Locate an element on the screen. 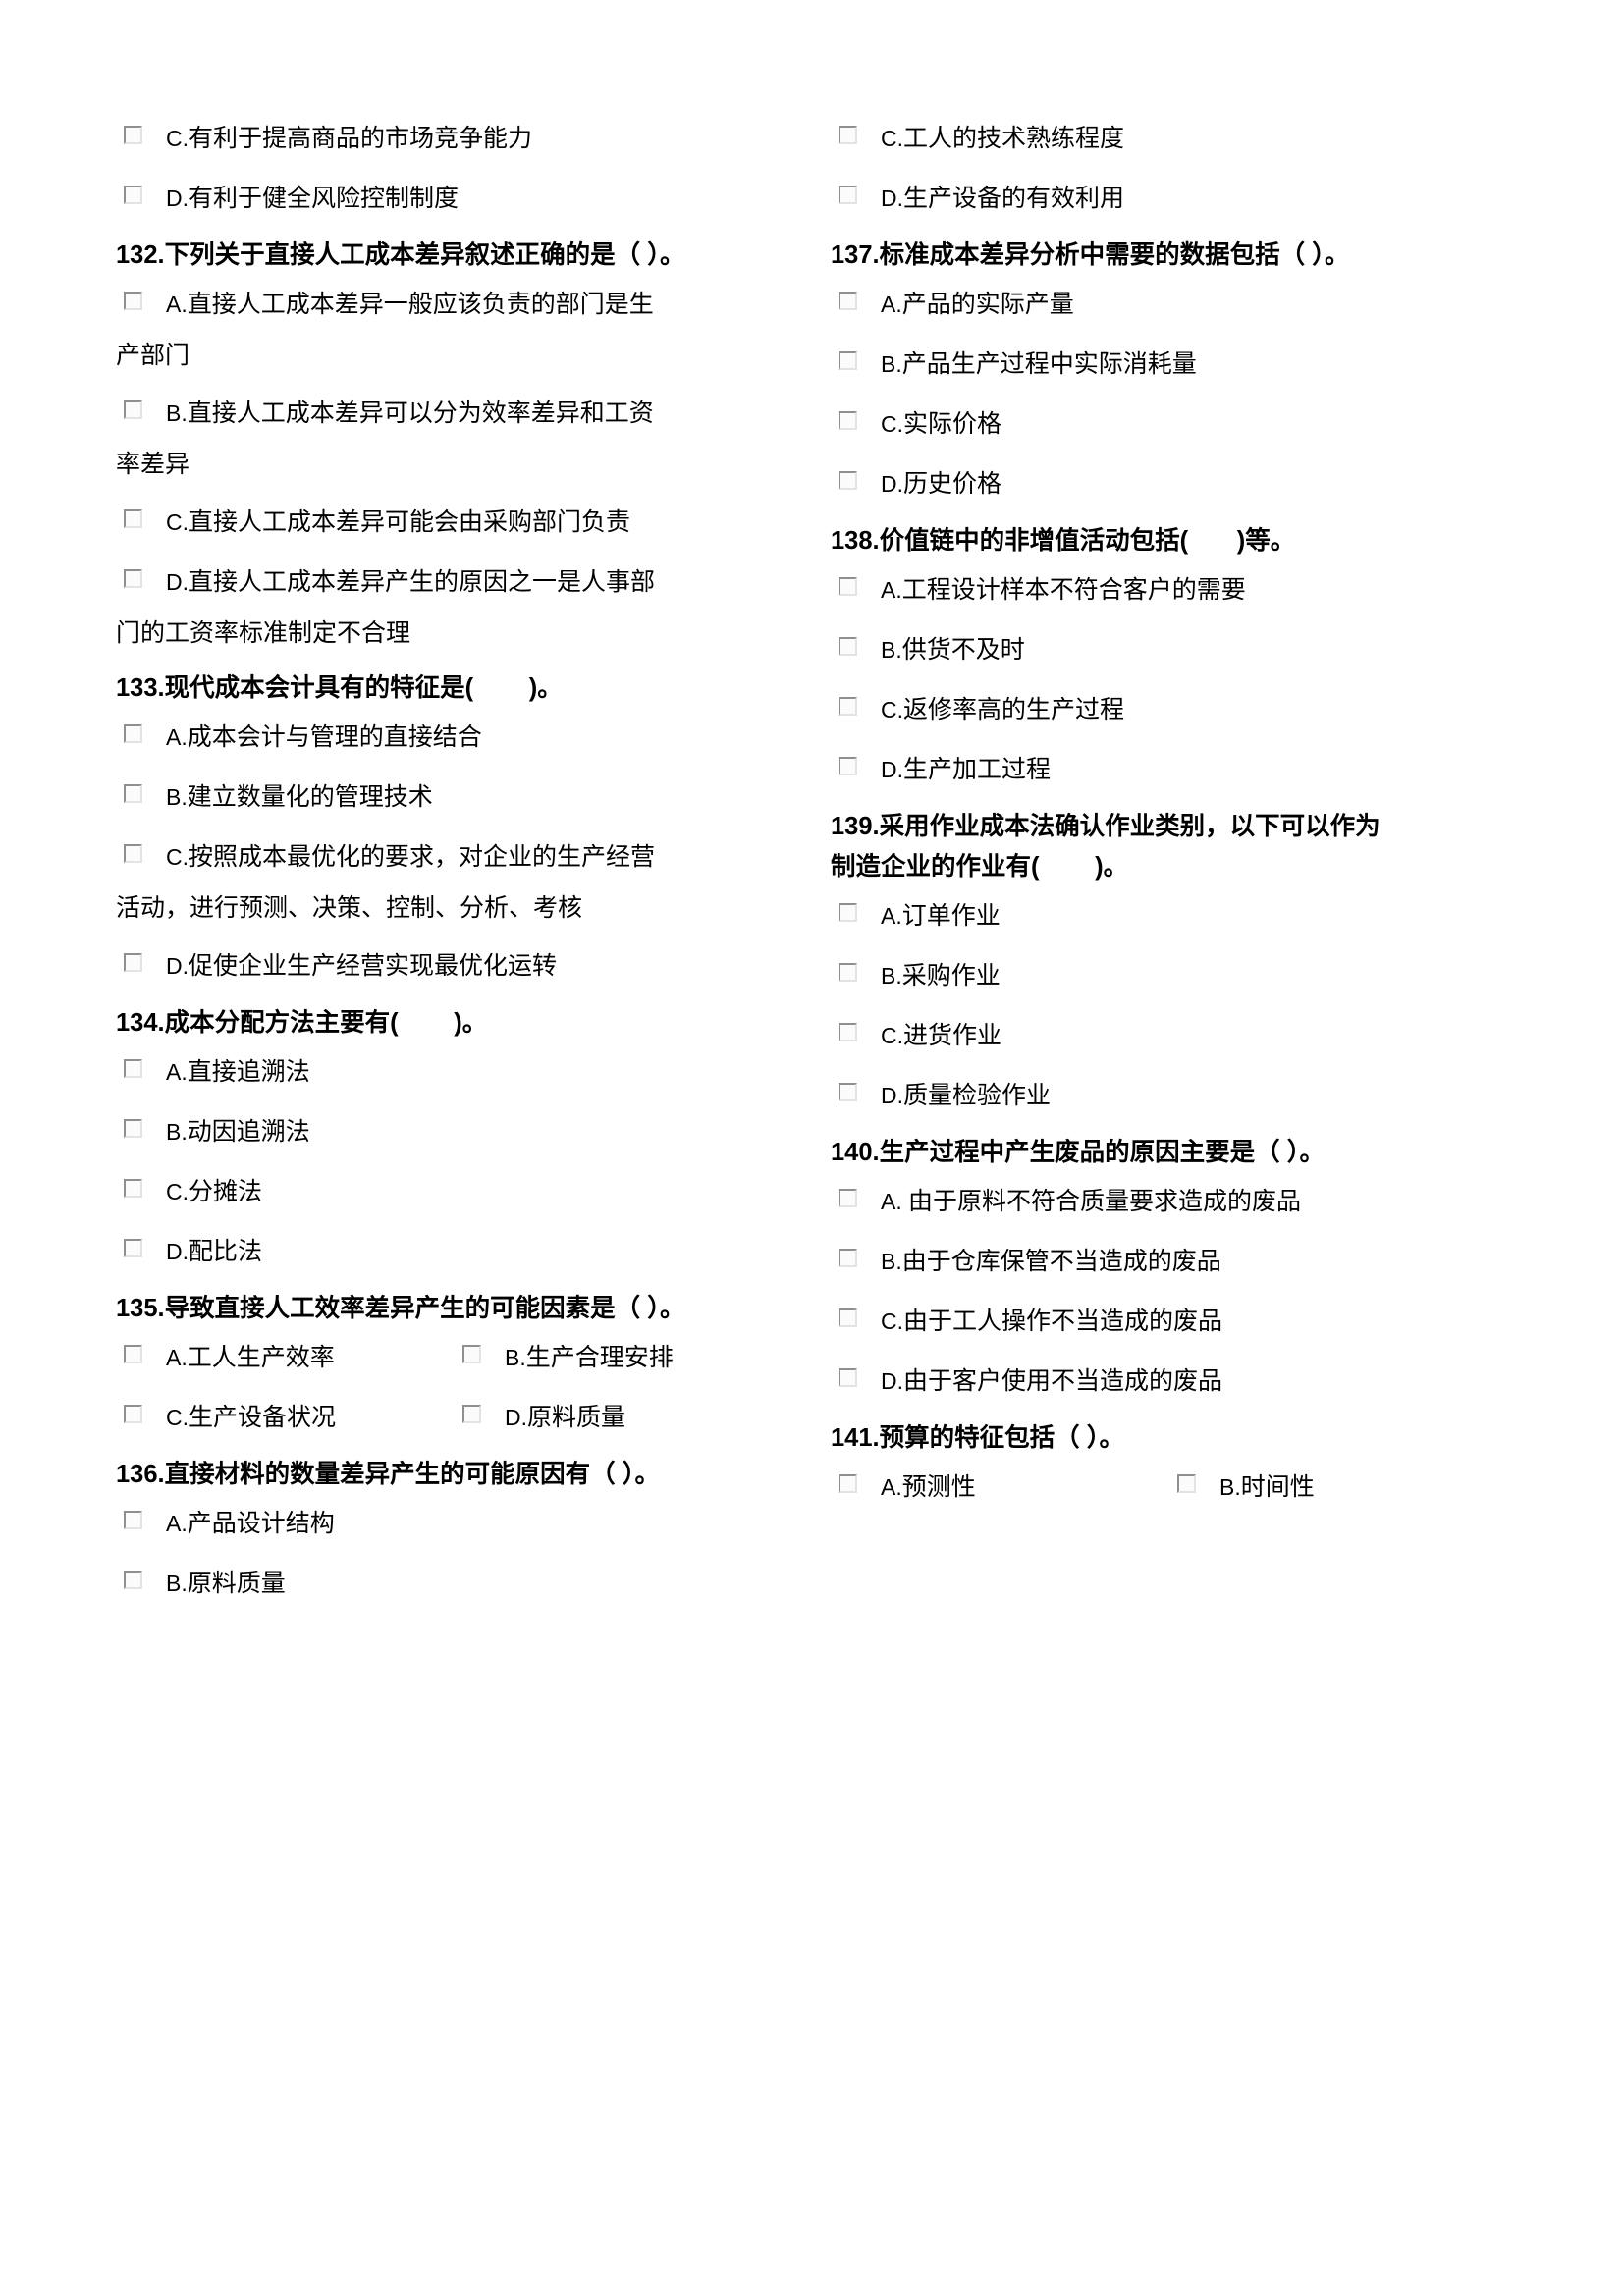 Image resolution: width=1624 pixels, height=2296 pixels. option-item: A.产品设计结构 is located at coordinates (454, 1524).